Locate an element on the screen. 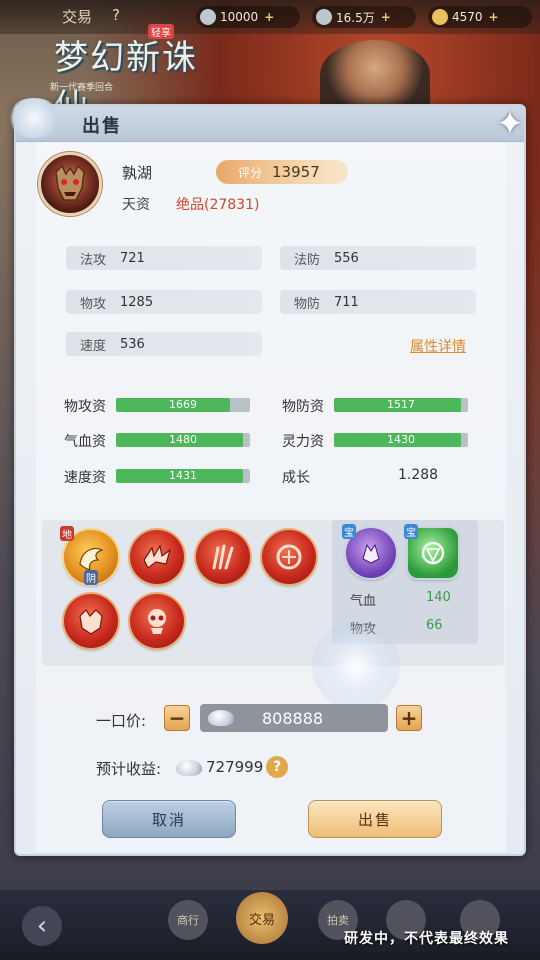 The image size is (540, 960). income-value: 727999 is located at coordinates (235, 767).